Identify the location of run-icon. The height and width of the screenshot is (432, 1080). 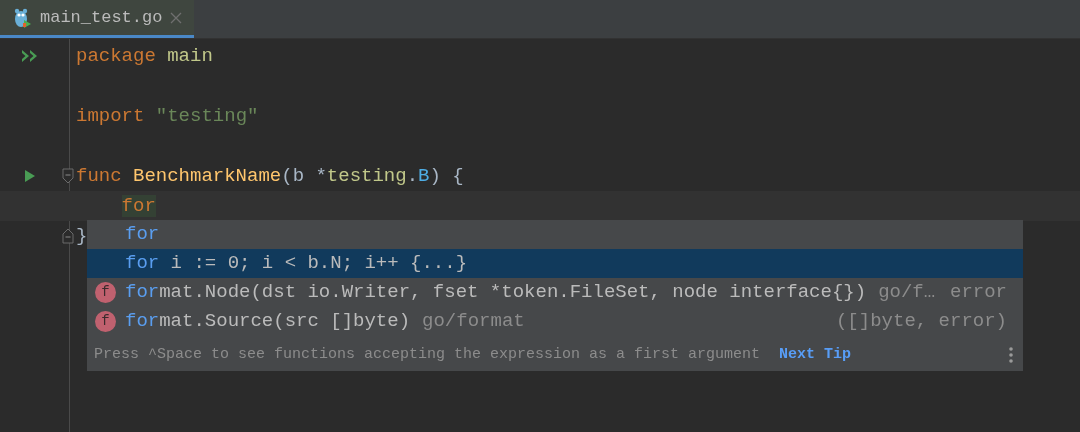
(30, 176).